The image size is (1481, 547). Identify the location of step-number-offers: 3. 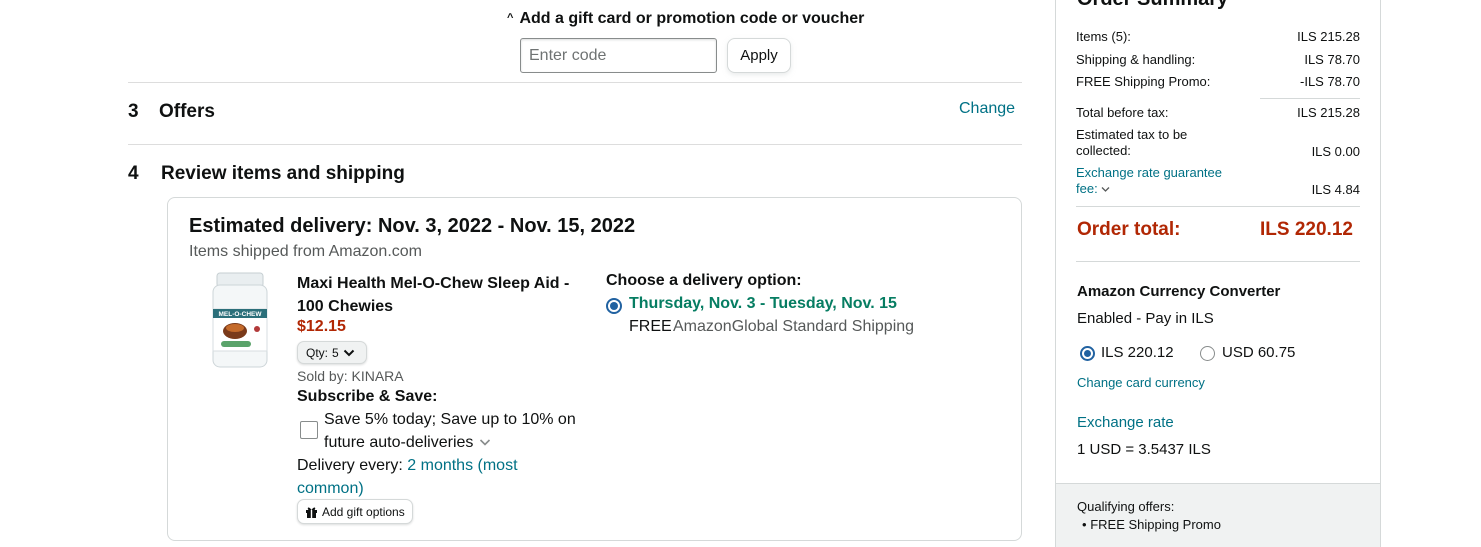
(133, 111).